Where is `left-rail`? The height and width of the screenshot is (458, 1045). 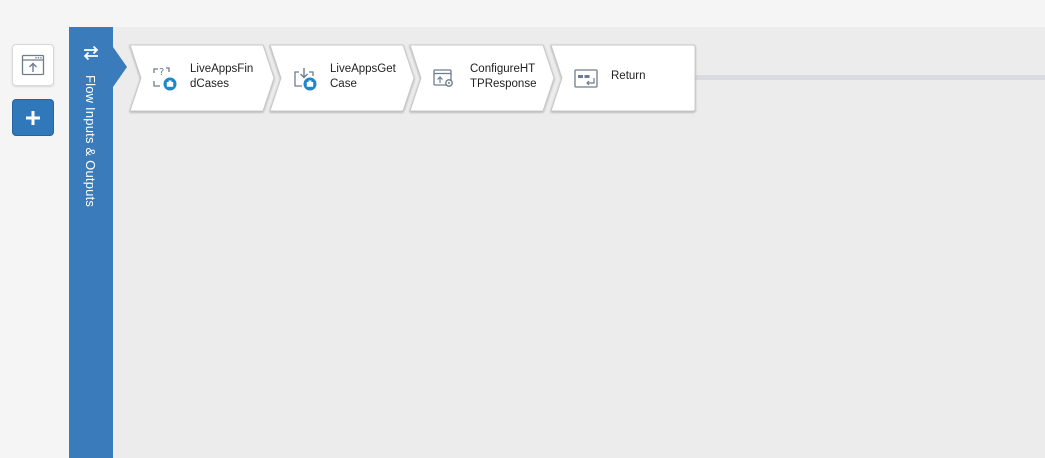 left-rail is located at coordinates (34, 229).